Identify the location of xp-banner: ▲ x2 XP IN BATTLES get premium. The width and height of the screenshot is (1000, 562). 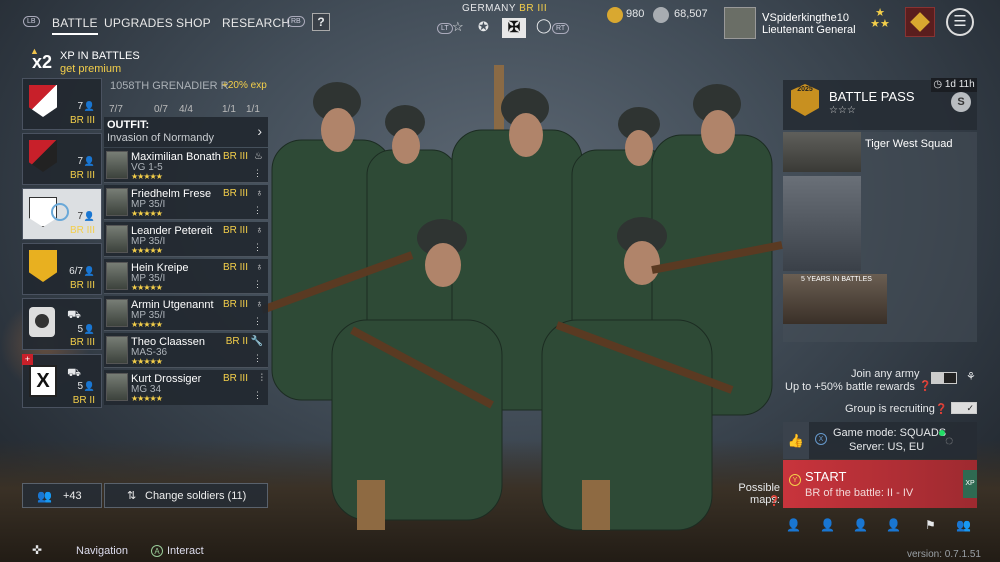
(82, 60).